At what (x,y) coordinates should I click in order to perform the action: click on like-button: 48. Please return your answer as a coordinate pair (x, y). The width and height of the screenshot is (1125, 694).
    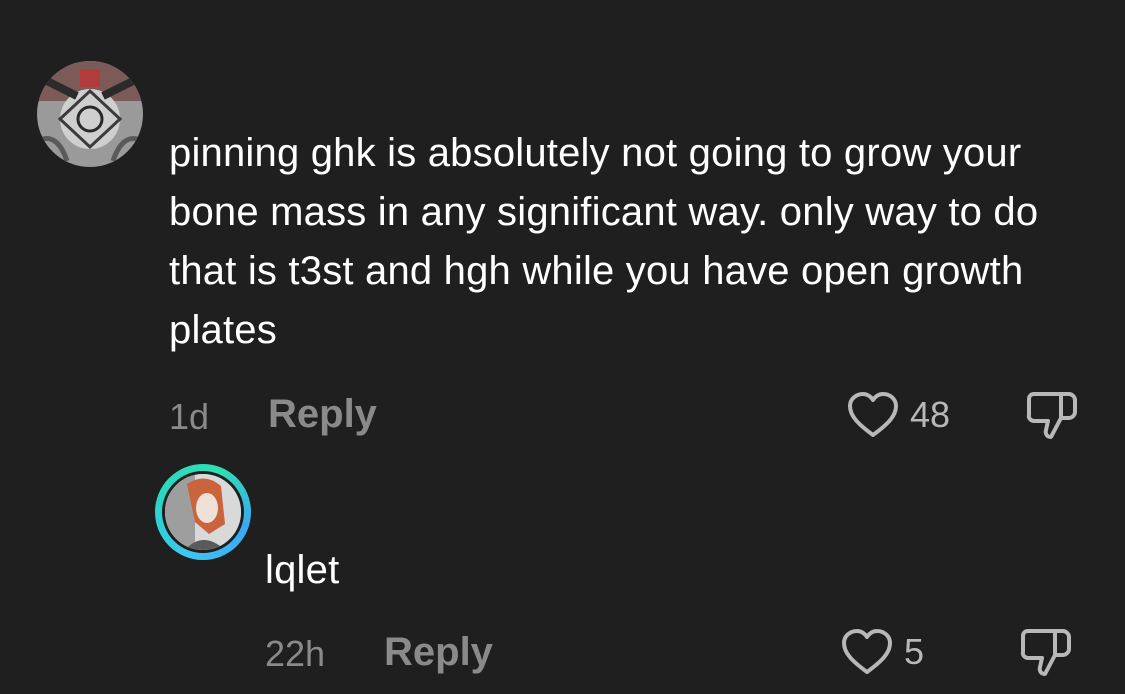
    Looking at the image, I should click on (898, 415).